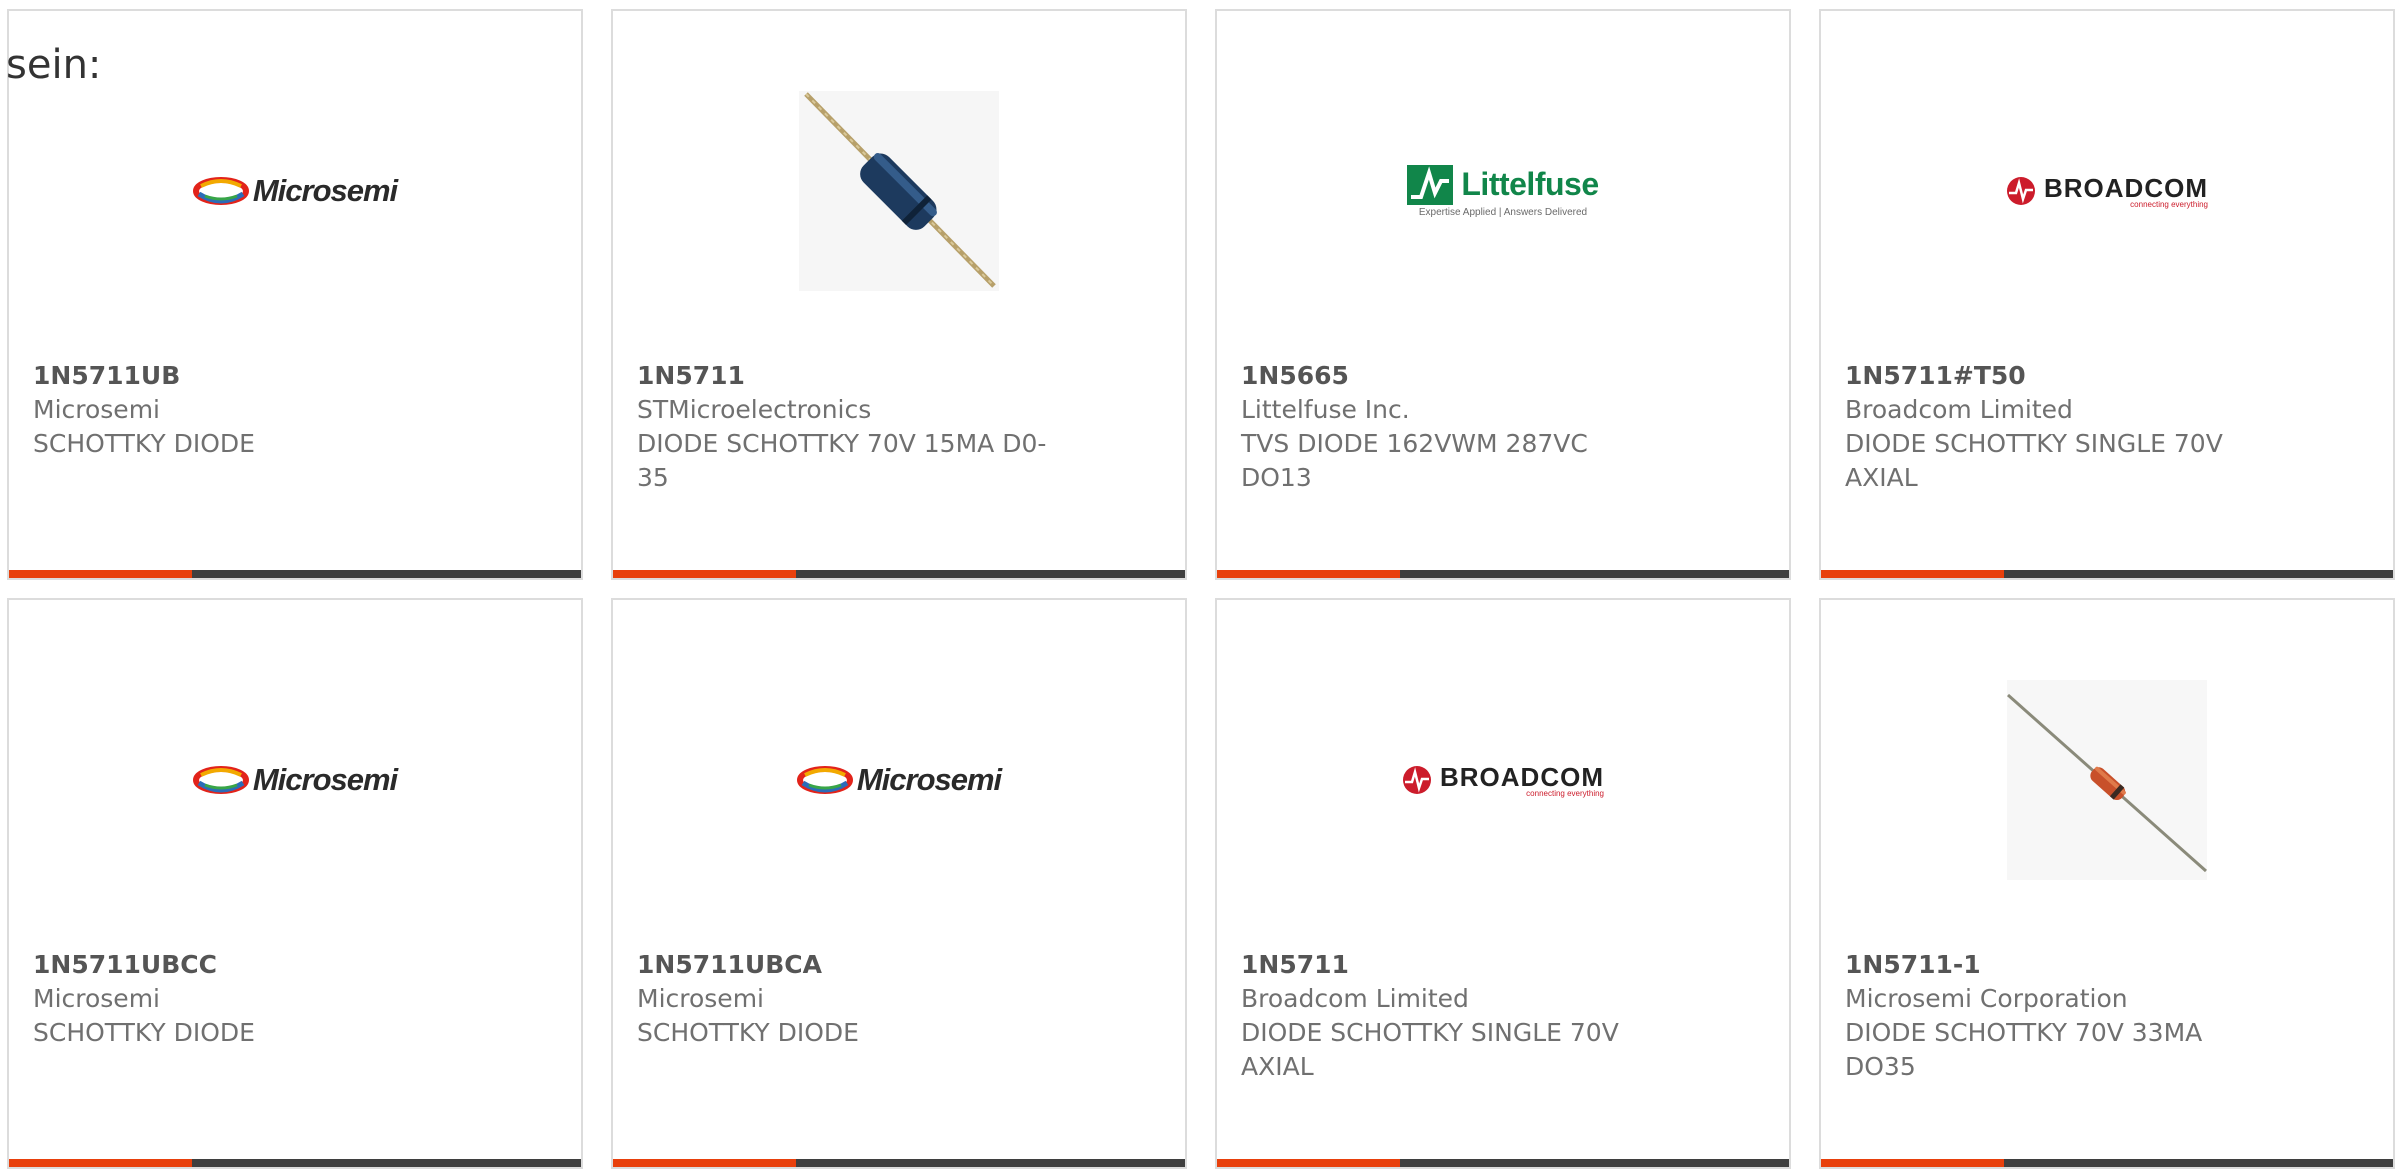 This screenshot has width=2400, height=1169. I want to click on littelfuse-emblem-icon, so click(1430, 184).